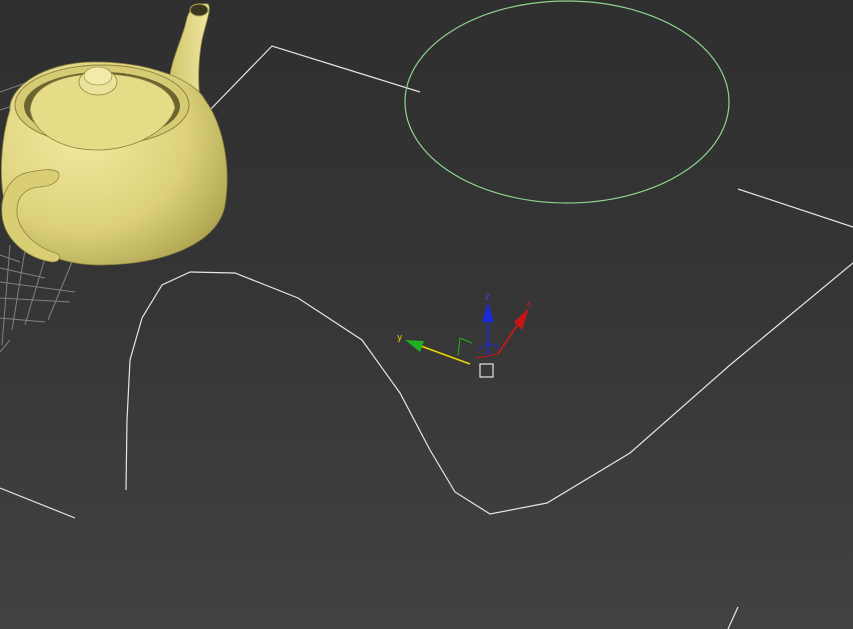  I want to click on spline-shape-lower-left, so click(38, 503).